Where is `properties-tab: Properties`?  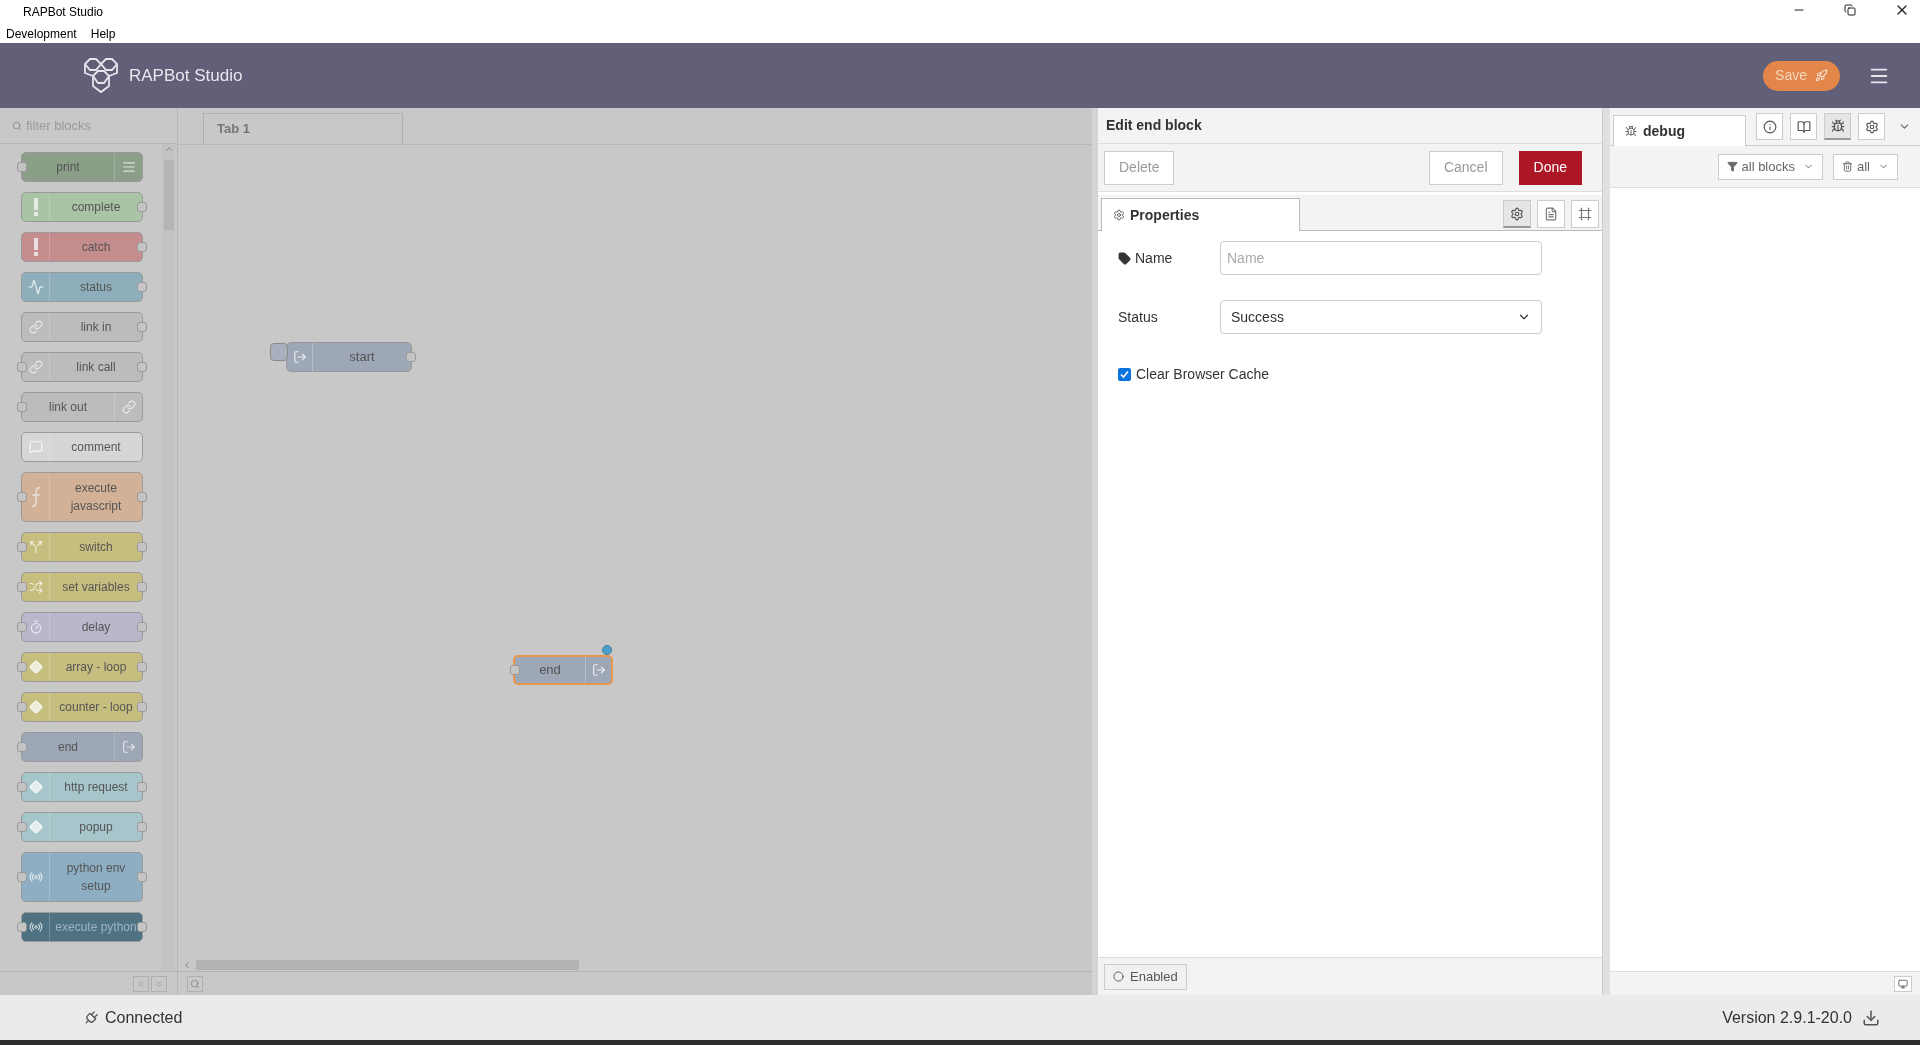
properties-tab: Properties is located at coordinates (1200, 214).